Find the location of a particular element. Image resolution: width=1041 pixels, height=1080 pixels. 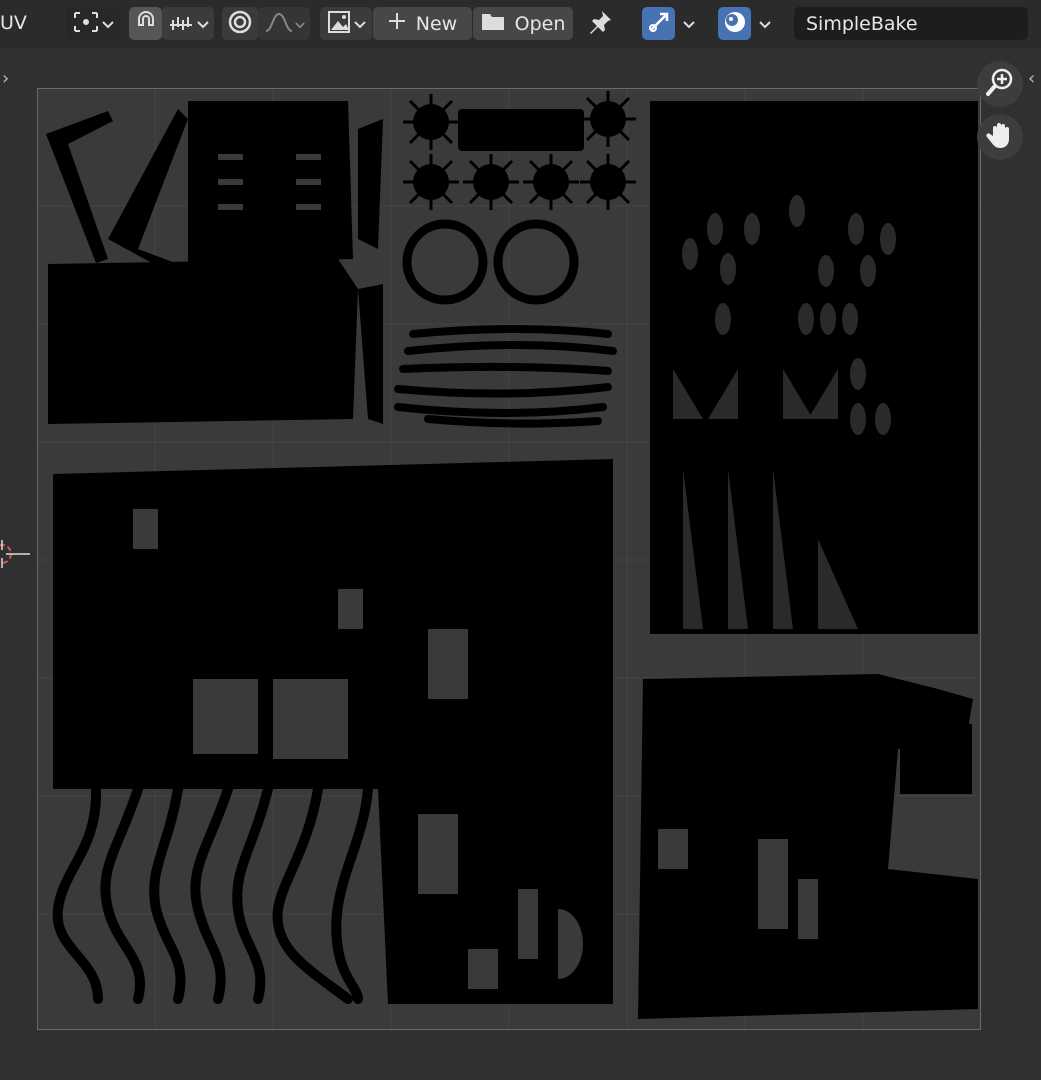

open-label: Open is located at coordinates (540, 23).